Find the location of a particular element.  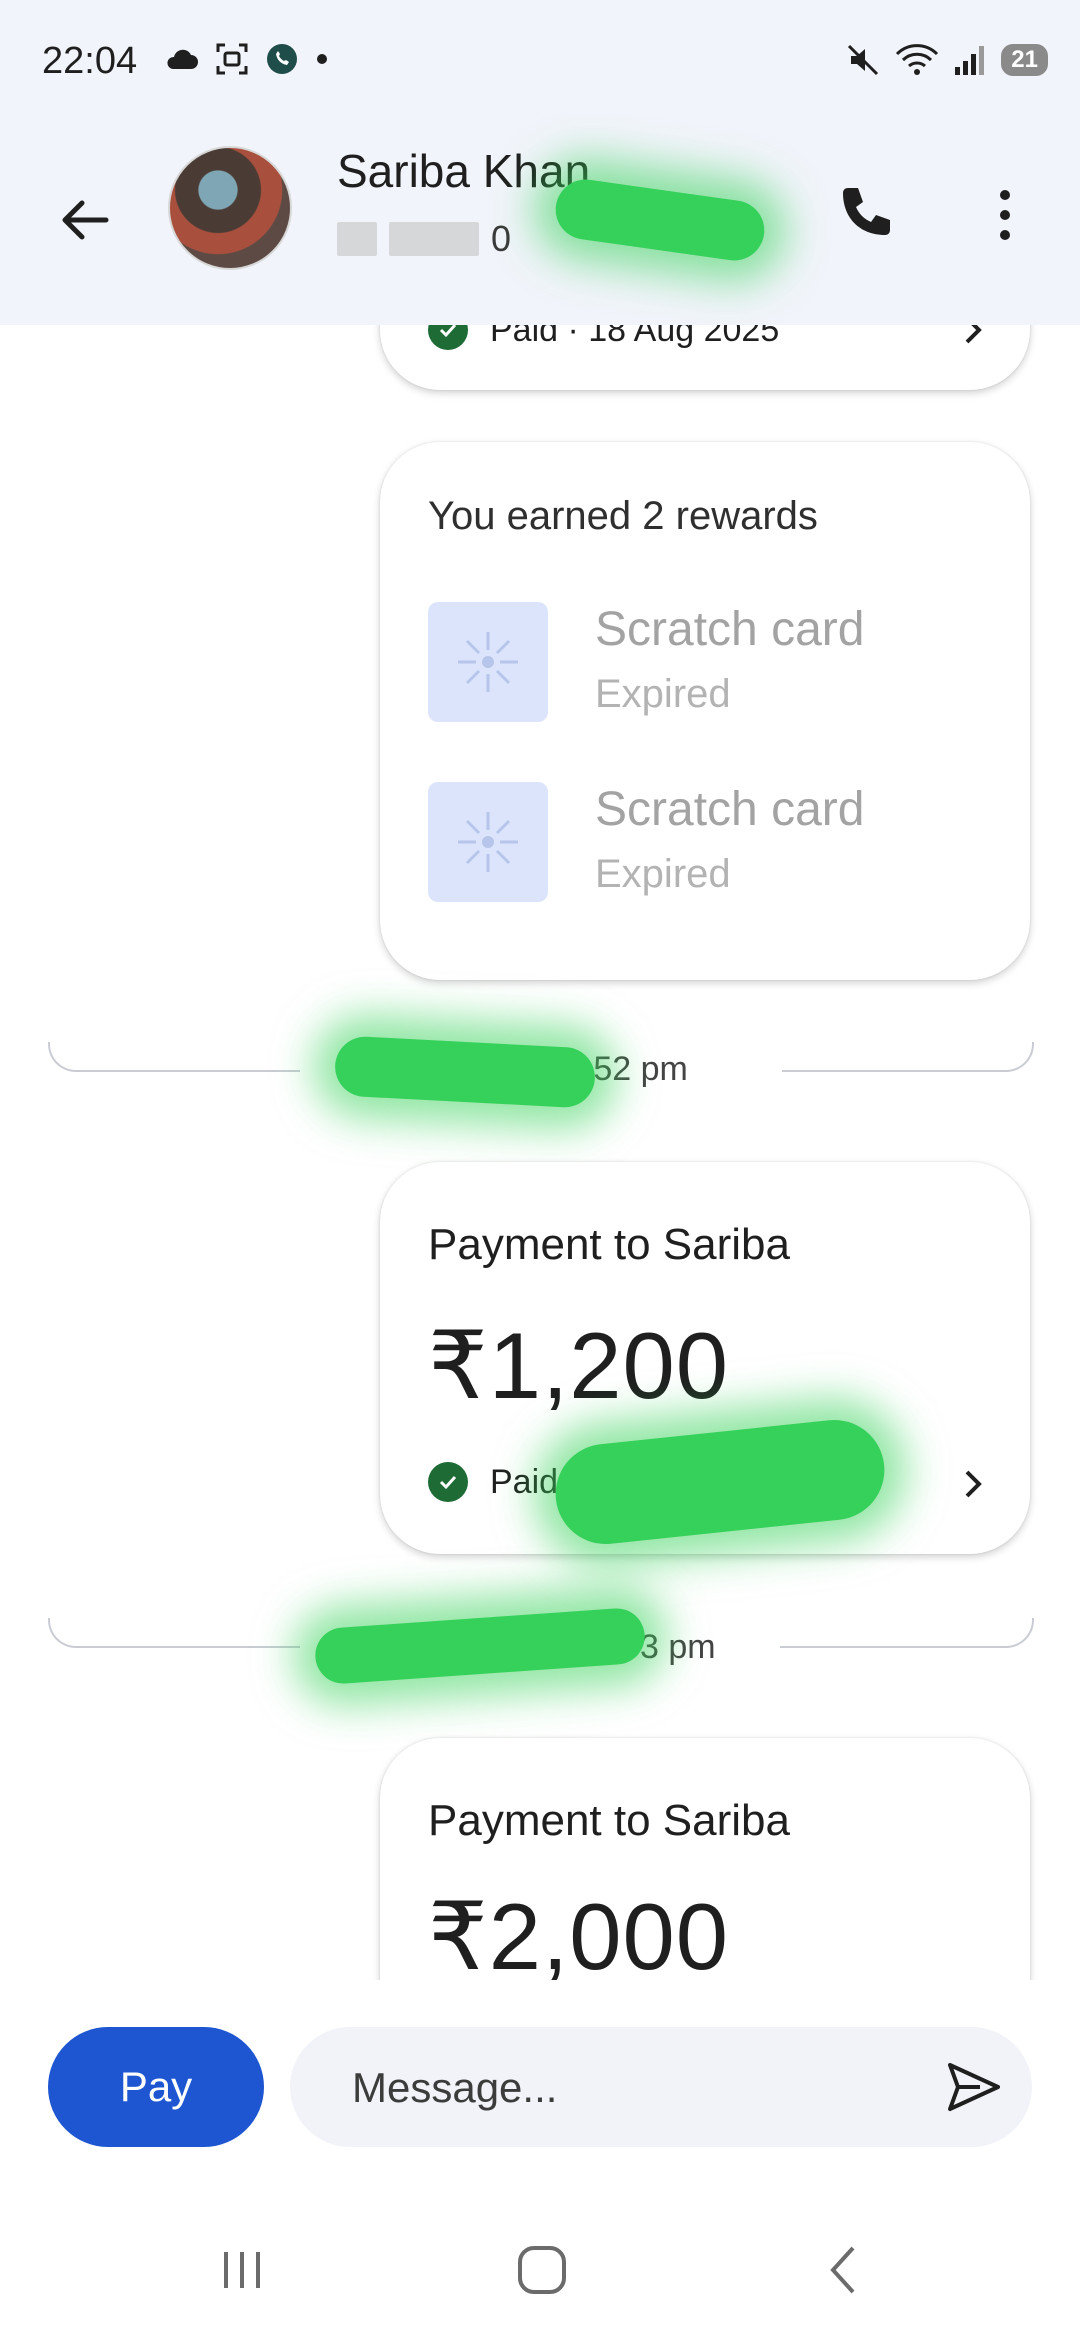

whatsapp-icon is located at coordinates (282, 59).